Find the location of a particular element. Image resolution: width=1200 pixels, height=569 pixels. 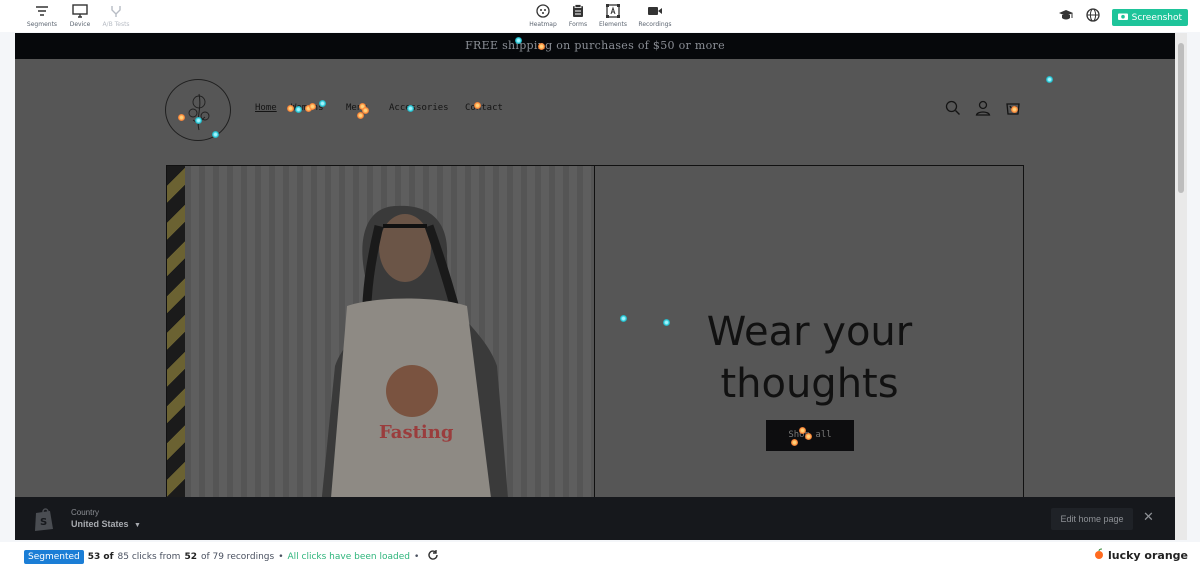

elements-tool-label: Elements is located at coordinates (613, 24).